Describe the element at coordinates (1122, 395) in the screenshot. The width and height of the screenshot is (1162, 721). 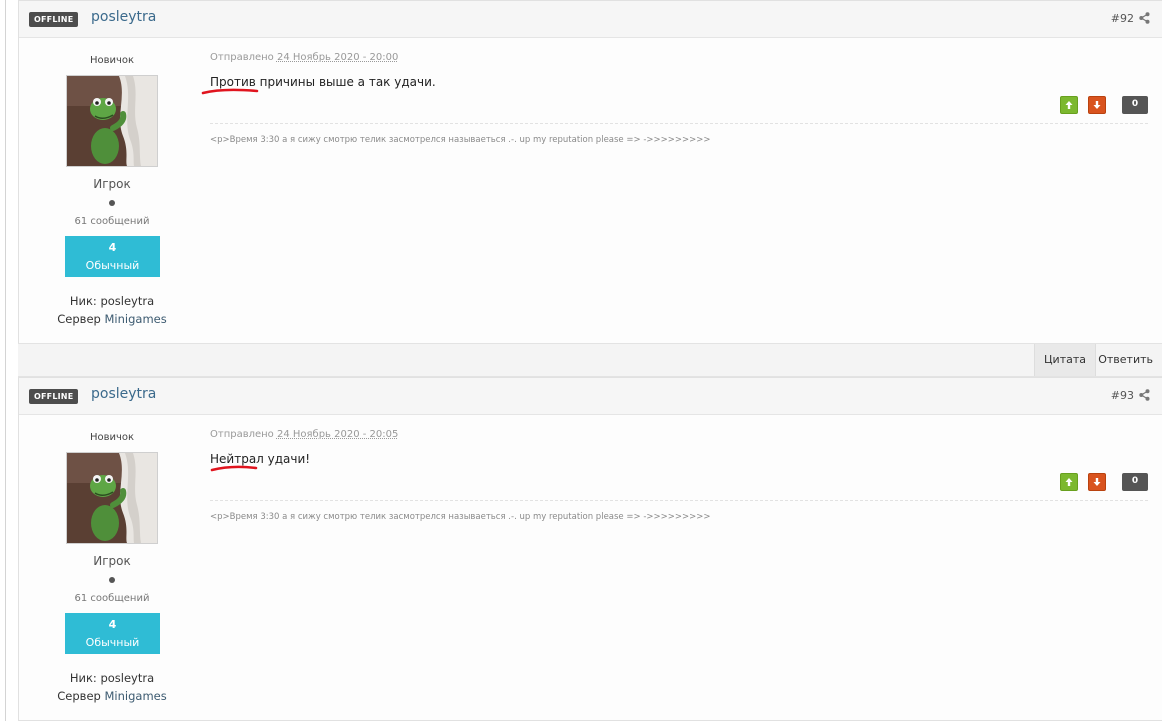
I see `post-number-link: #93` at that location.